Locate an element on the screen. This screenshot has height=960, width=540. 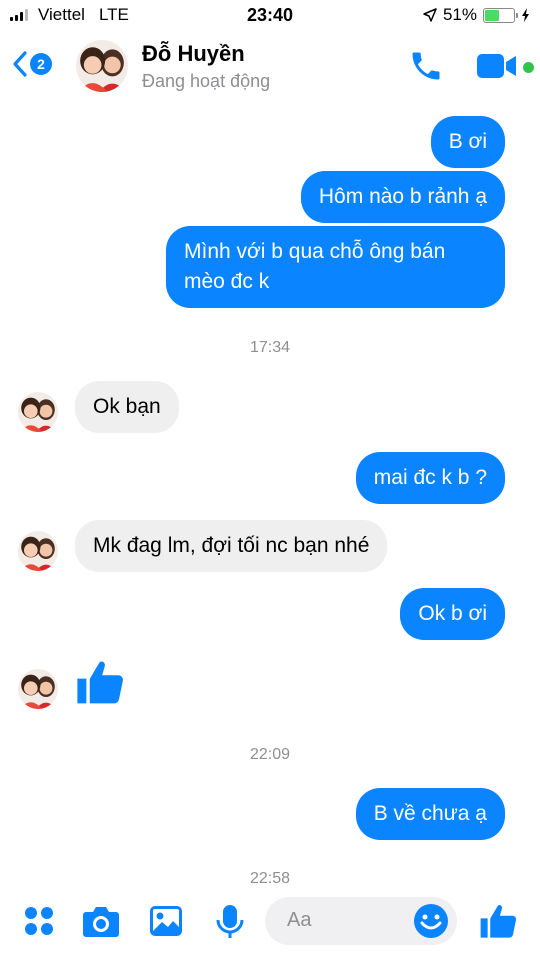
call-button is located at coordinates (426, 68).